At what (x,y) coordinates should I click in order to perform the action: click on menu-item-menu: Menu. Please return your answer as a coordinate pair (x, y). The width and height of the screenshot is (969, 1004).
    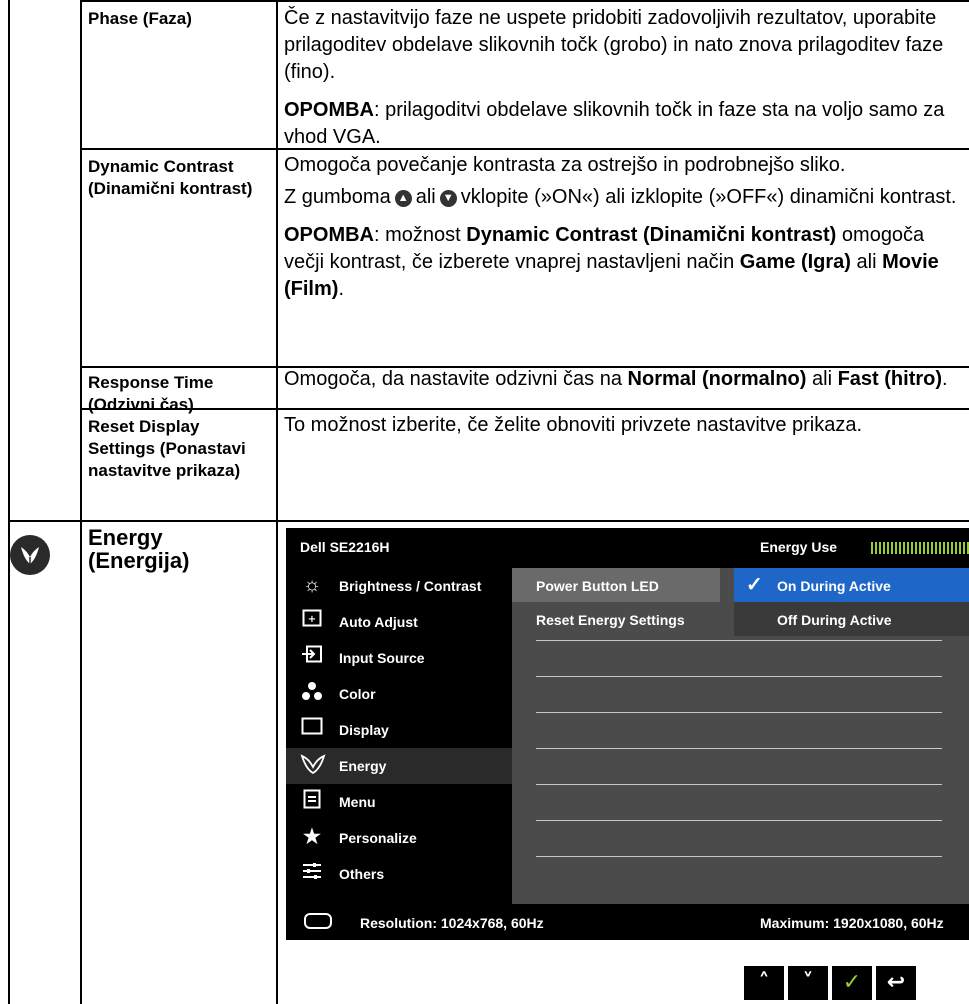
    Looking at the image, I should click on (399, 802).